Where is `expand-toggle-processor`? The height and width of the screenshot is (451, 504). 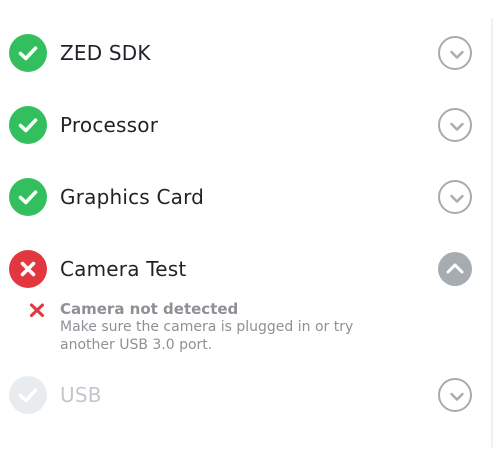 expand-toggle-processor is located at coordinates (455, 125).